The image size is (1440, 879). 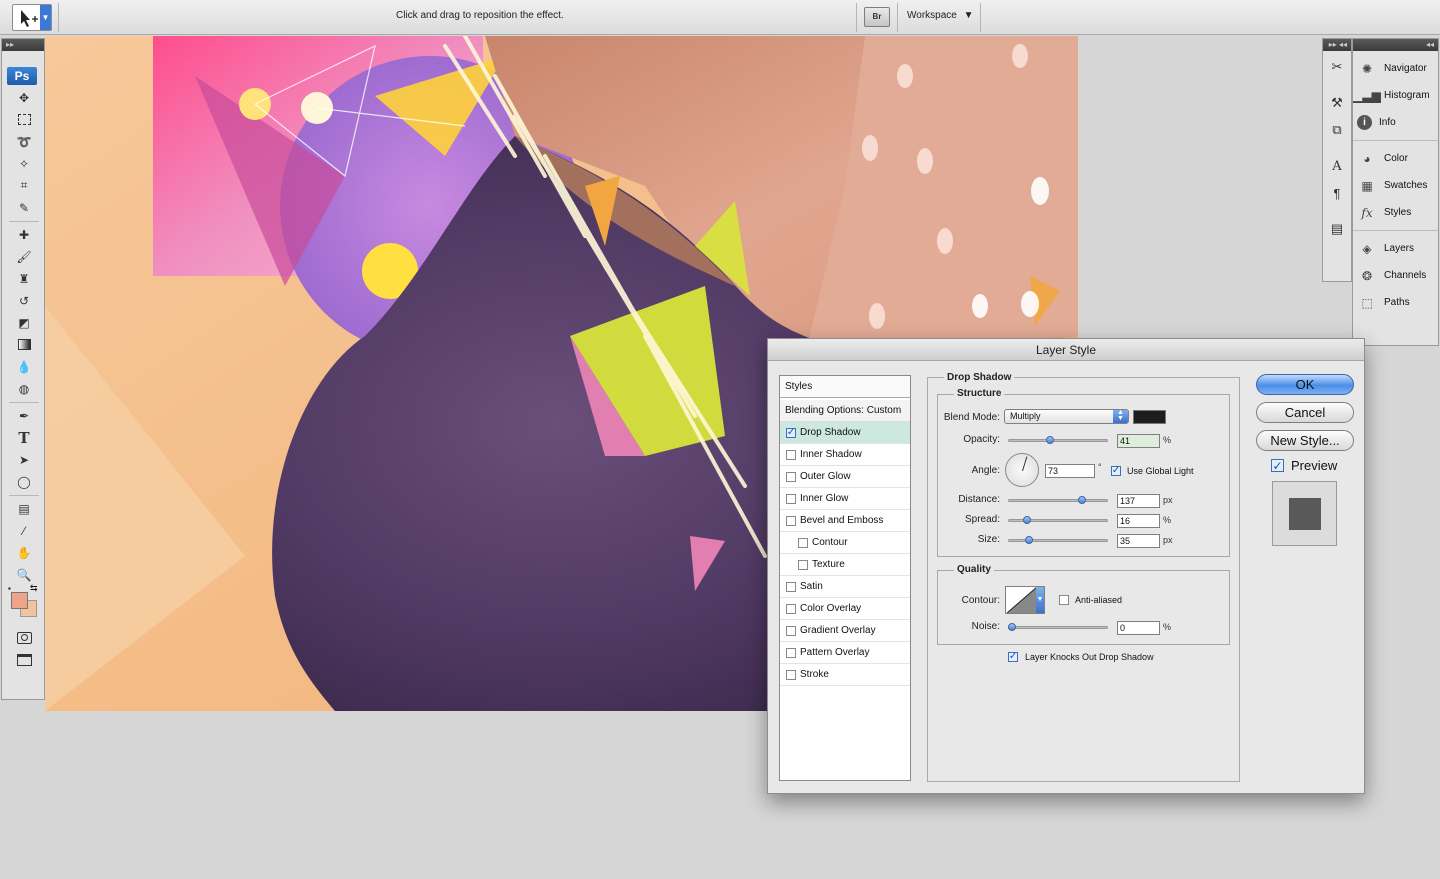 What do you see at coordinates (24, 185) in the screenshot?
I see `crop-tool-icon: ⌗` at bounding box center [24, 185].